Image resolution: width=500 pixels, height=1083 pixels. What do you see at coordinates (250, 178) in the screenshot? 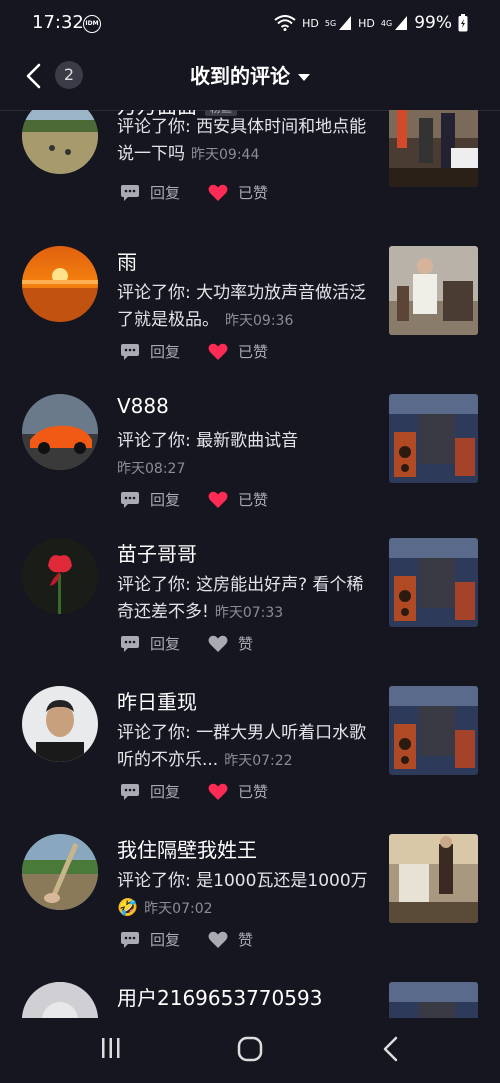
I see `comment-item: 万万面面粉丝 评论了你: 西安具体时间和地点能说一下吗昨天09:44 回复 已赞` at bounding box center [250, 178].